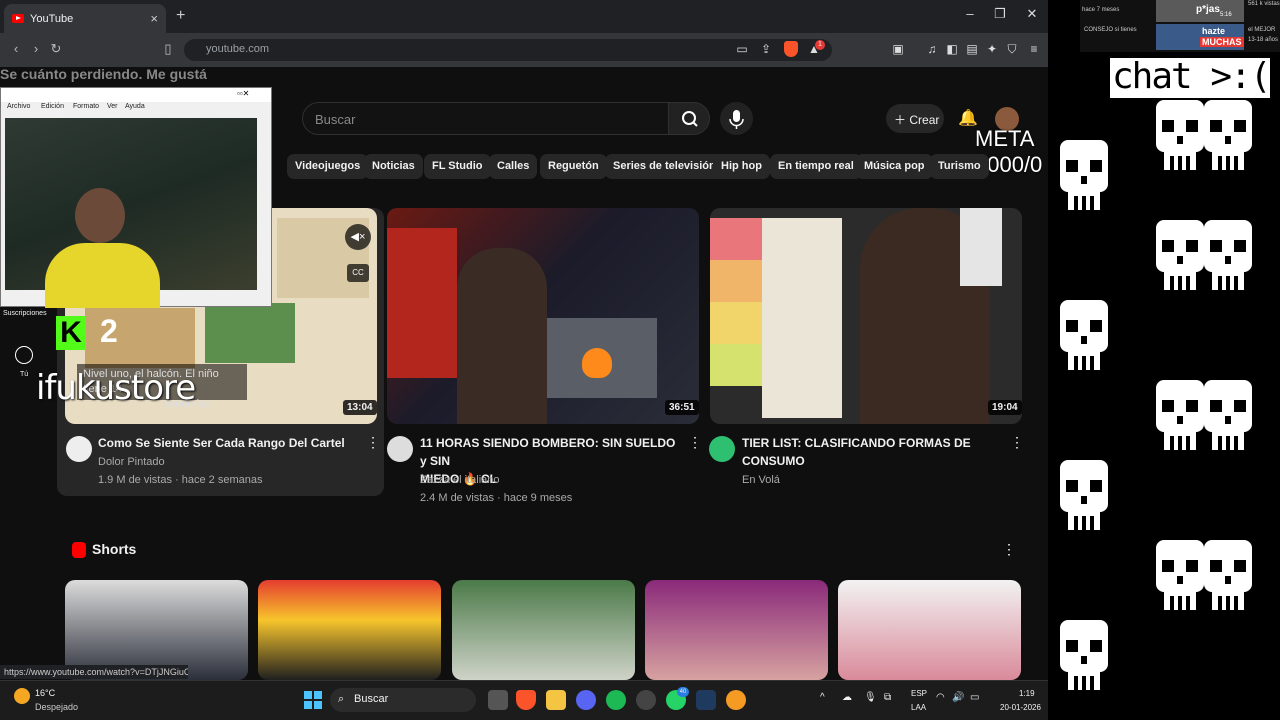 Image resolution: width=1280 pixels, height=720 pixels. Describe the element at coordinates (981, 247) in the screenshot. I see `logo-badge` at that location.